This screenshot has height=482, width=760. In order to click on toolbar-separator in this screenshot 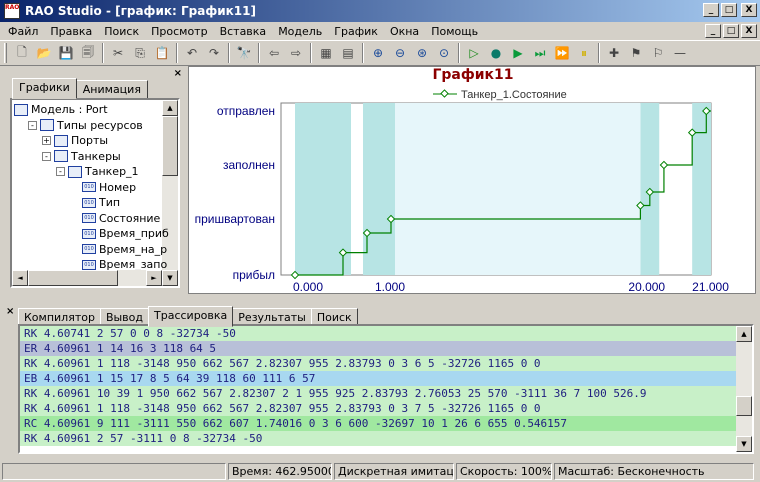, I will do `click(103, 53)`.